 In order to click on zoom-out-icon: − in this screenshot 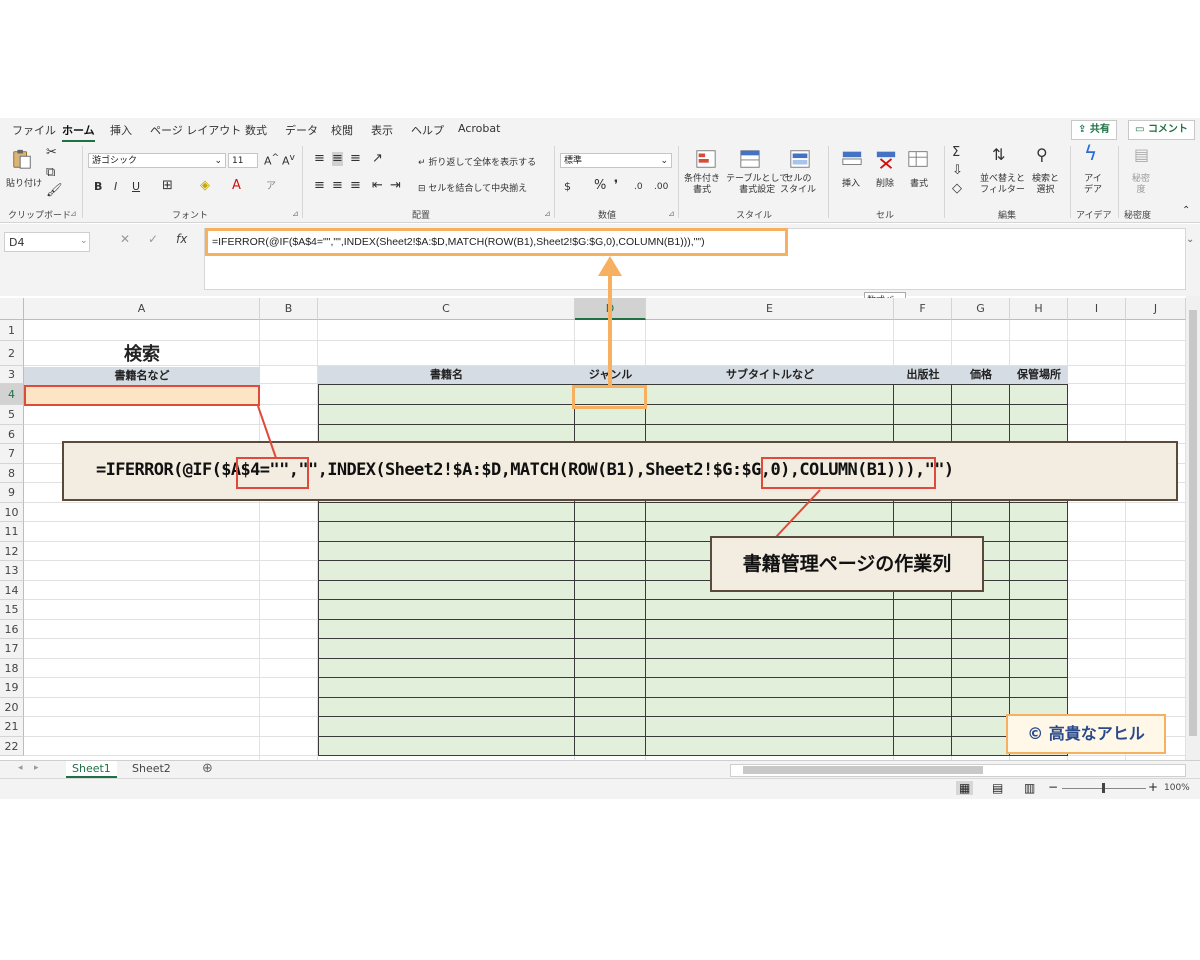, I will do `click(1053, 787)`.